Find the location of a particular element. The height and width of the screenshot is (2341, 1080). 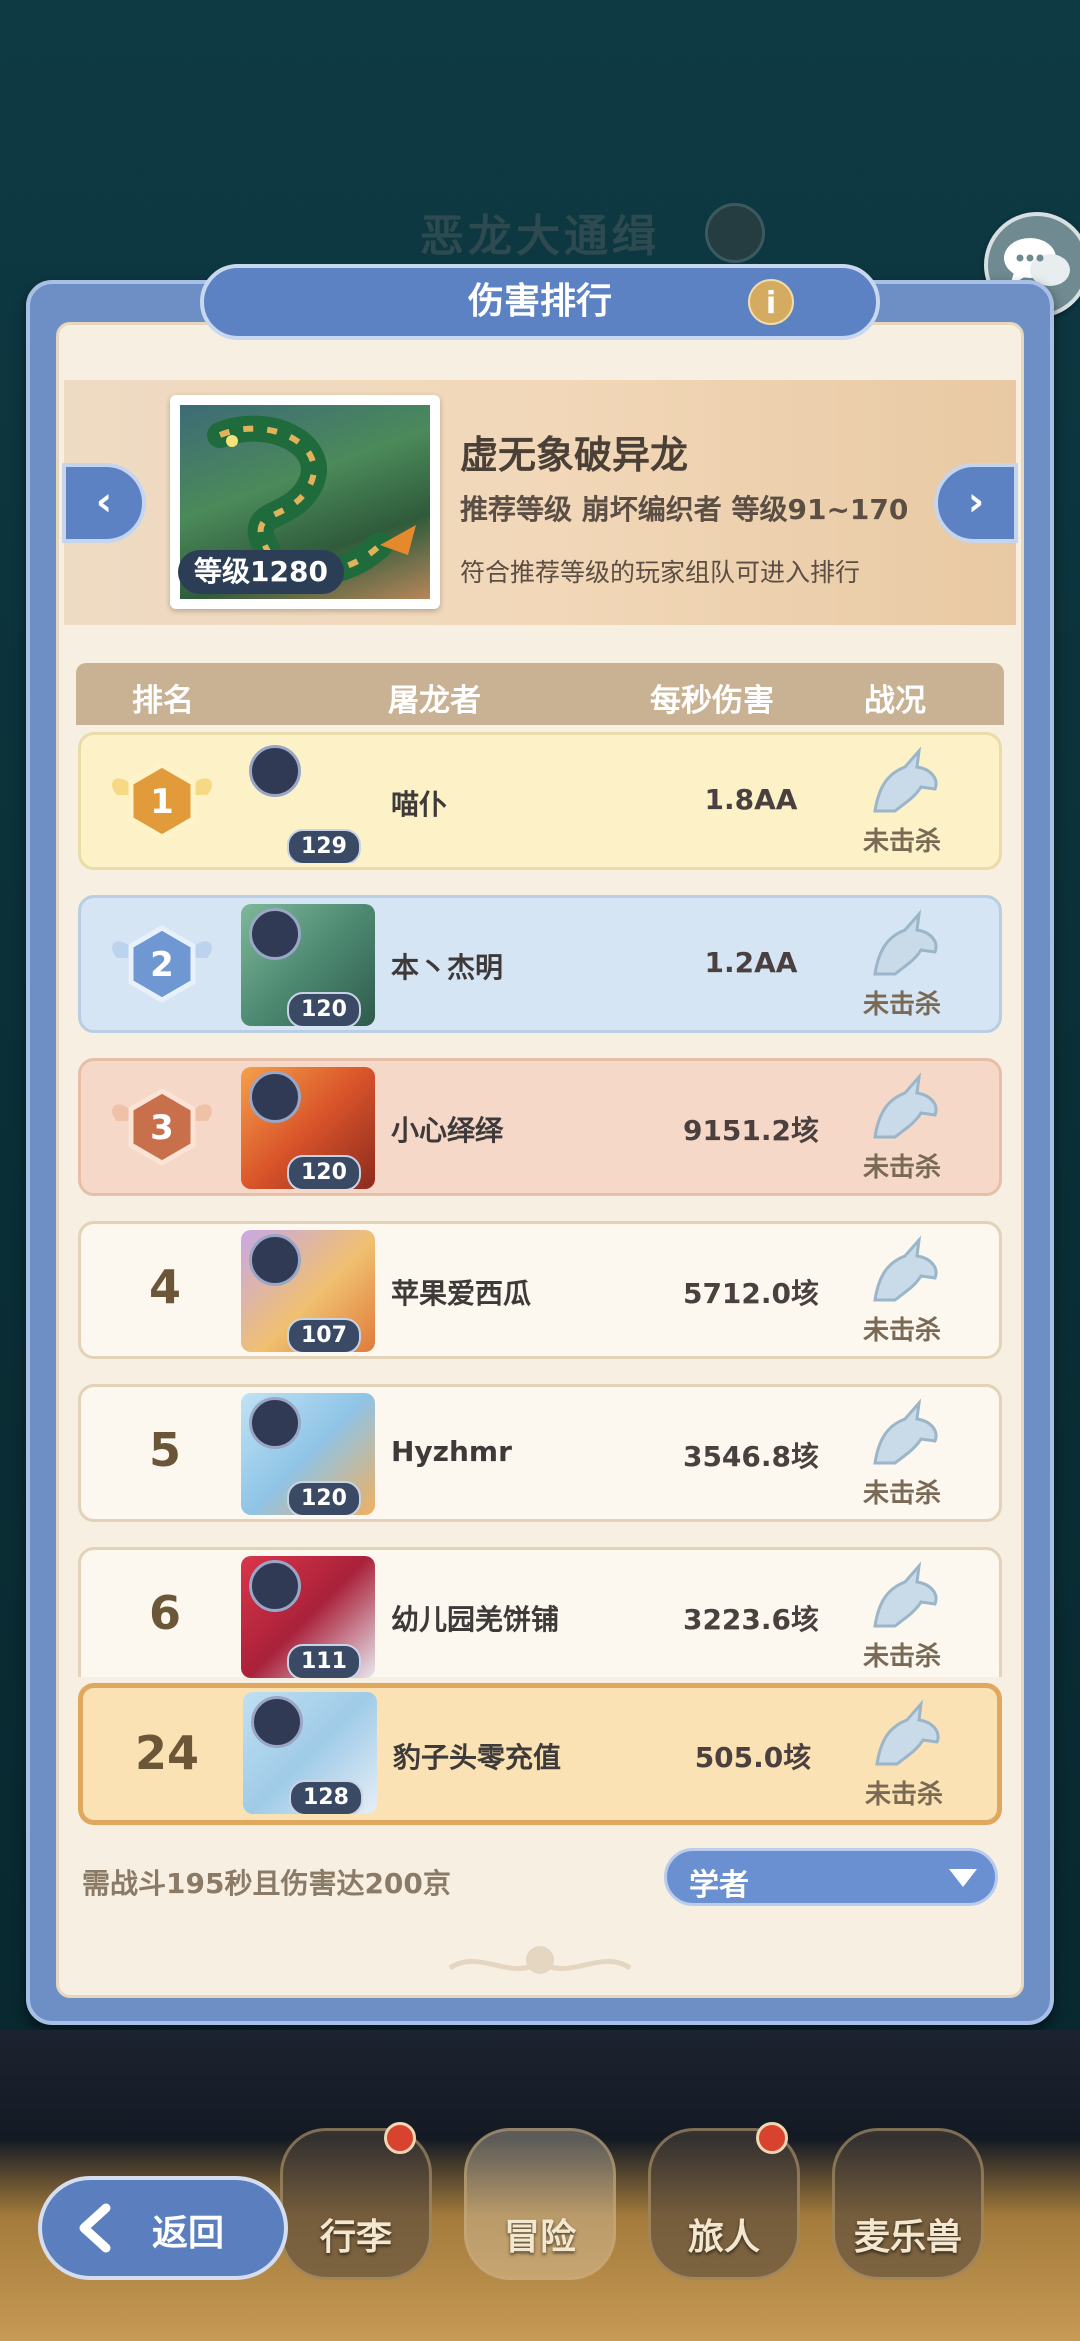

ranking-row-2: 2 120 本丶杰明 1.2AA 未击杀 is located at coordinates (540, 964).